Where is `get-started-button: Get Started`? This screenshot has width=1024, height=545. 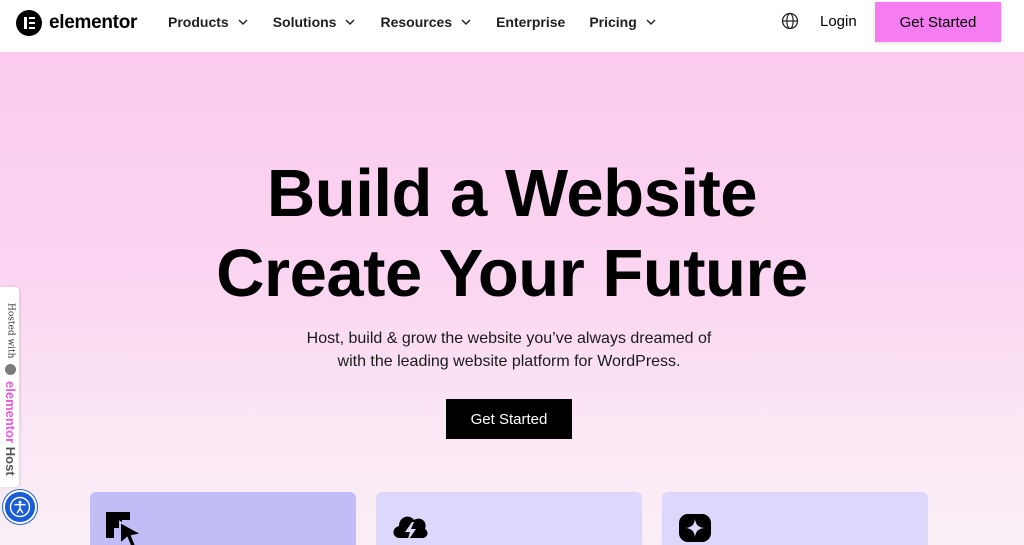
get-started-button: Get Started is located at coordinates (938, 22).